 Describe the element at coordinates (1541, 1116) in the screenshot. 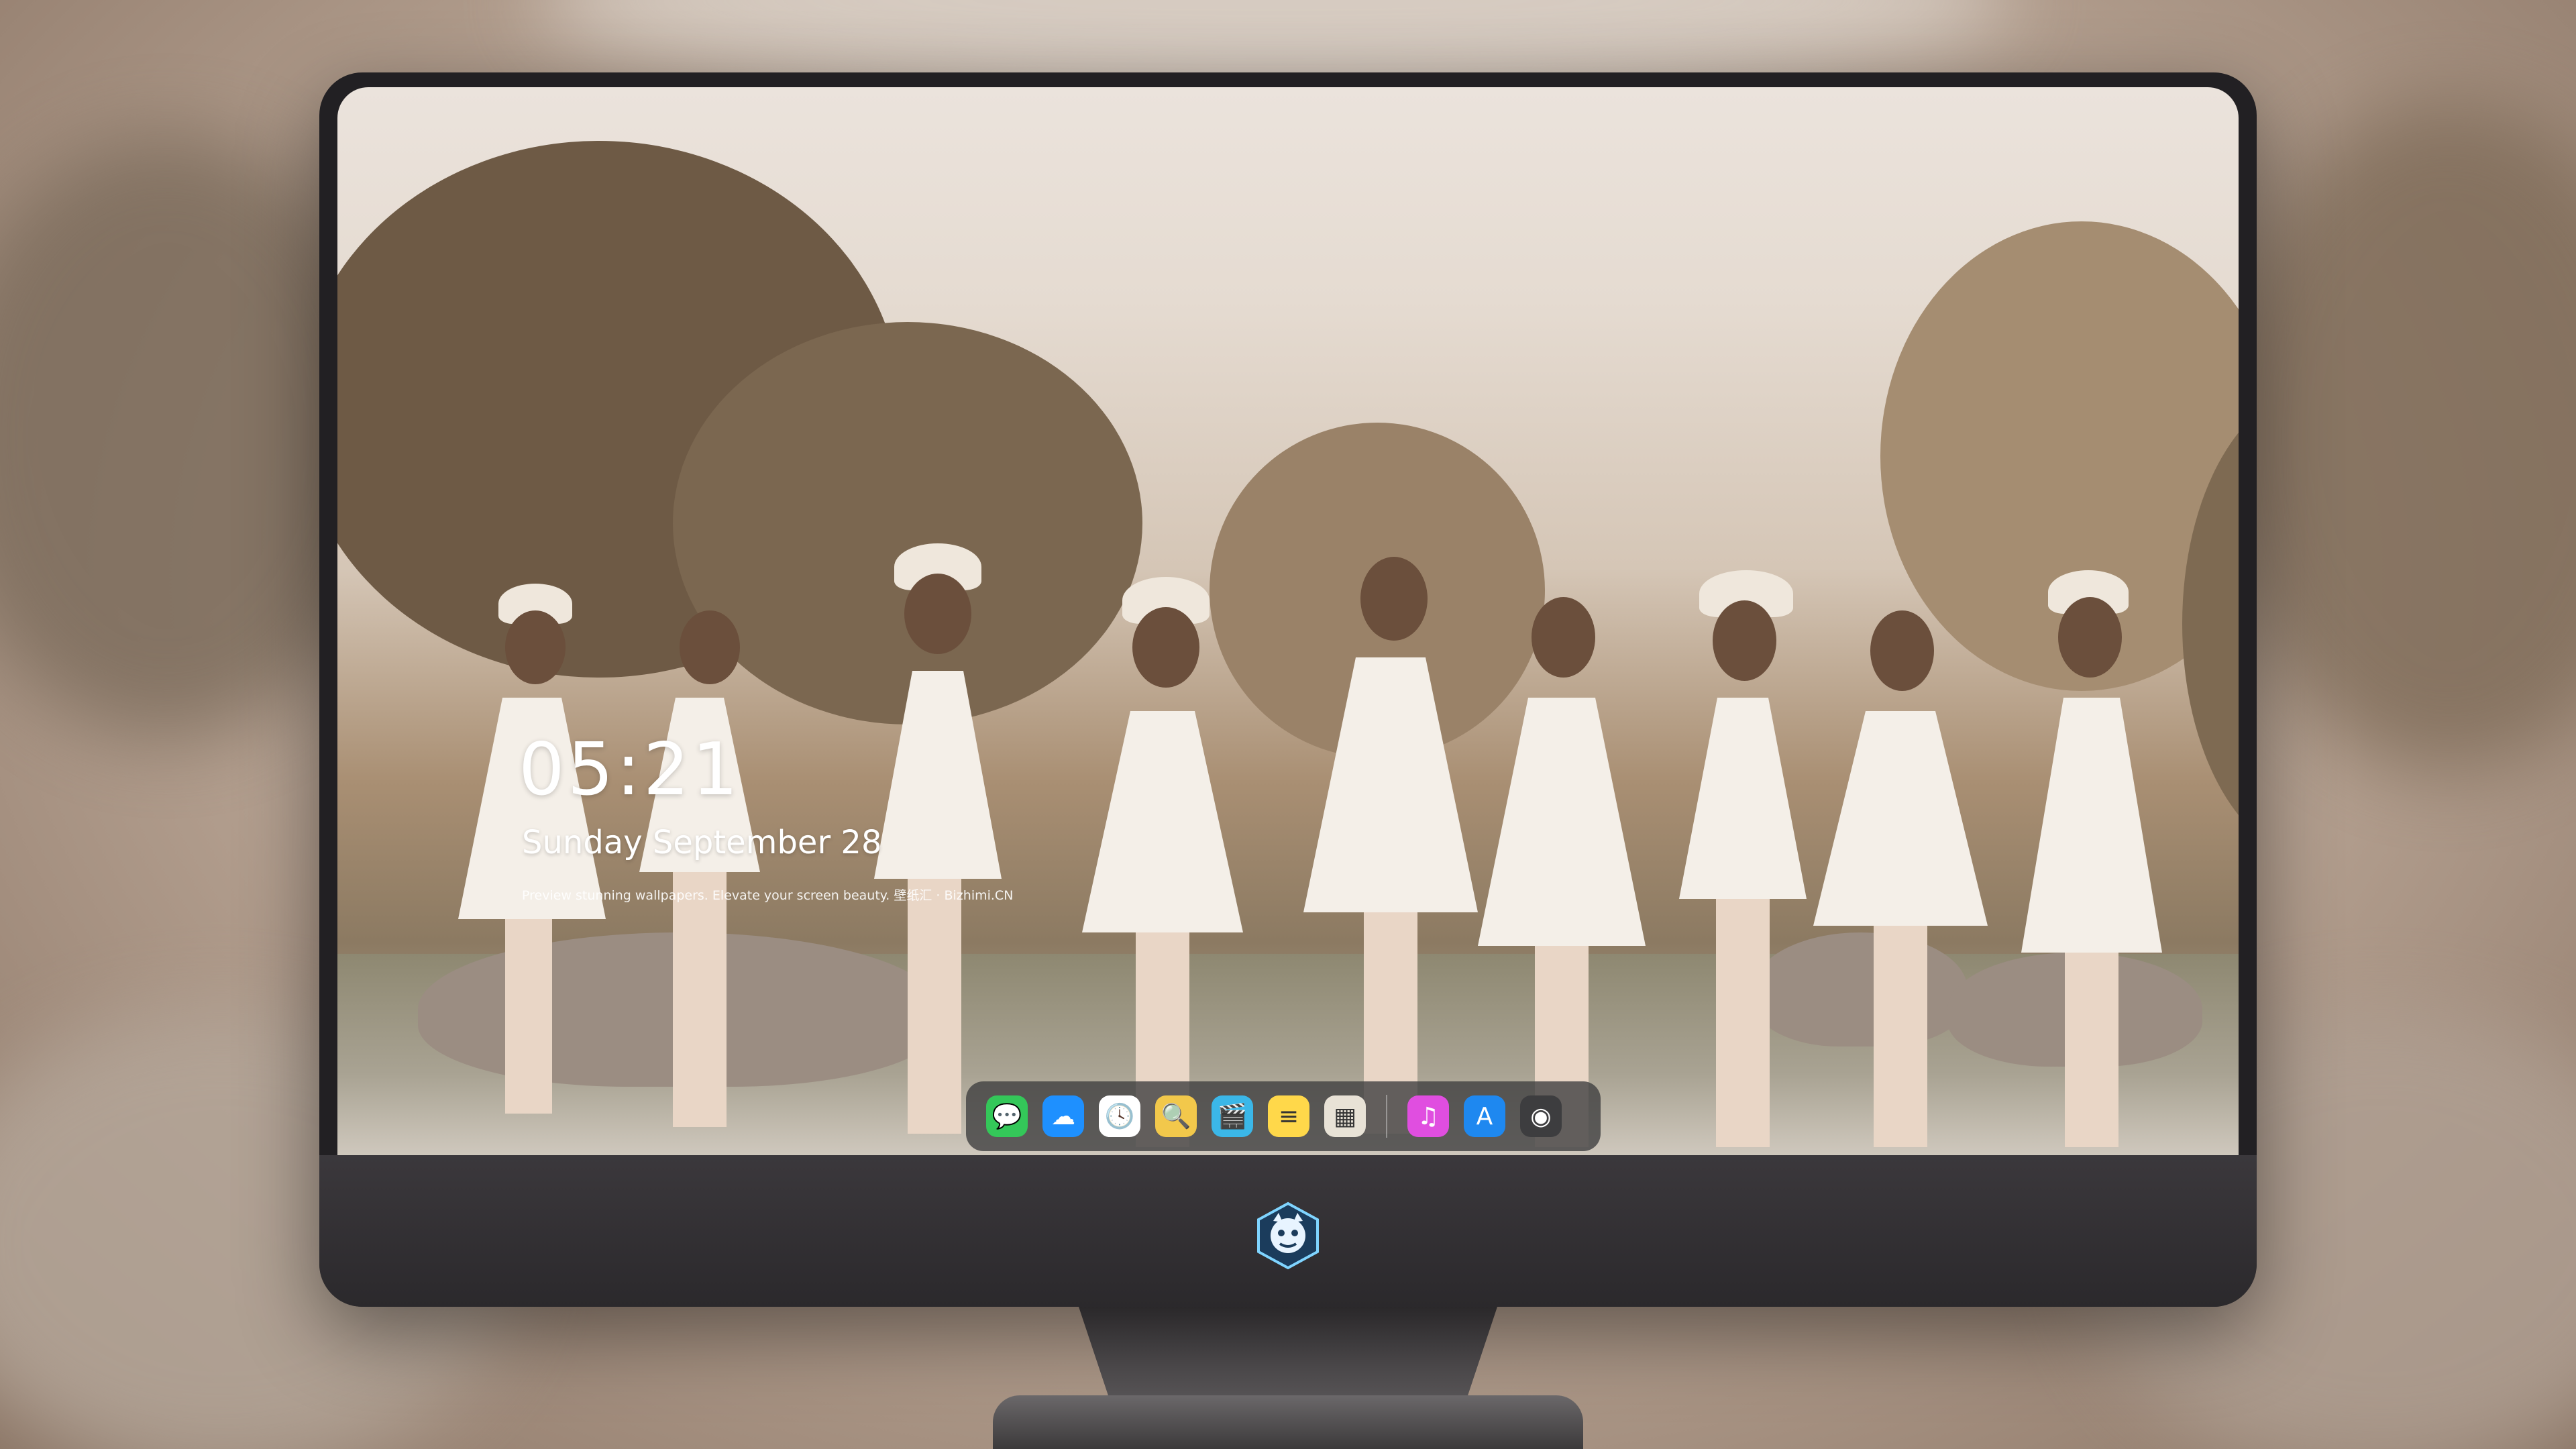

I see `camera-icon: ◉` at that location.